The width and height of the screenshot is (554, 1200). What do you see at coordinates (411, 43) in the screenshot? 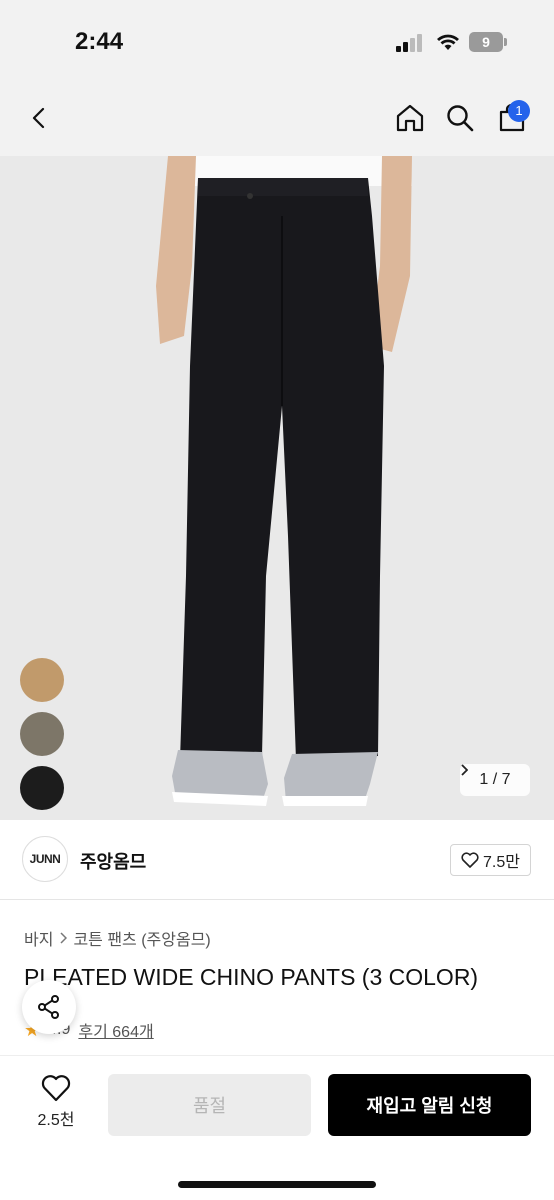
I see `signal-icon` at bounding box center [411, 43].